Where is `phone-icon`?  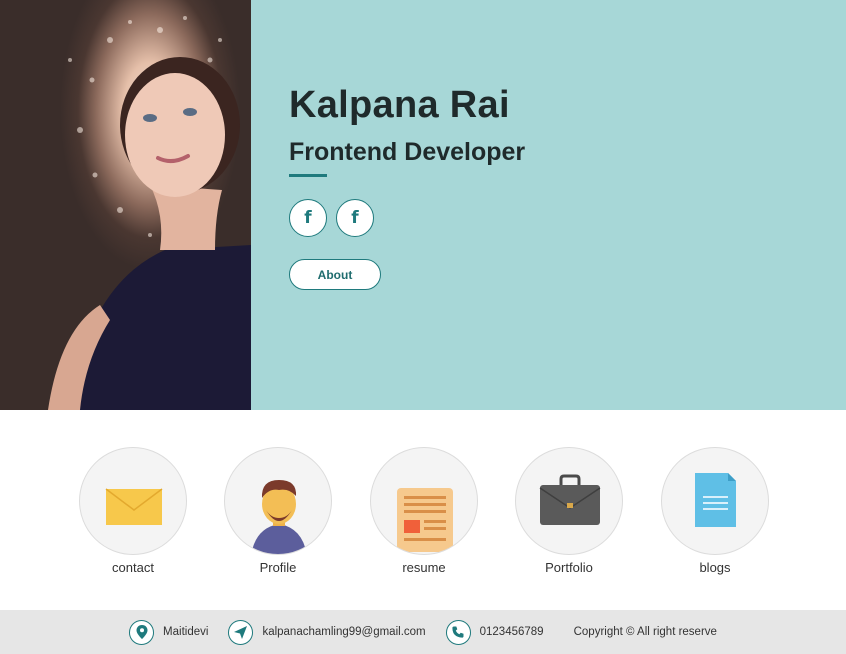
phone-icon is located at coordinates (458, 632).